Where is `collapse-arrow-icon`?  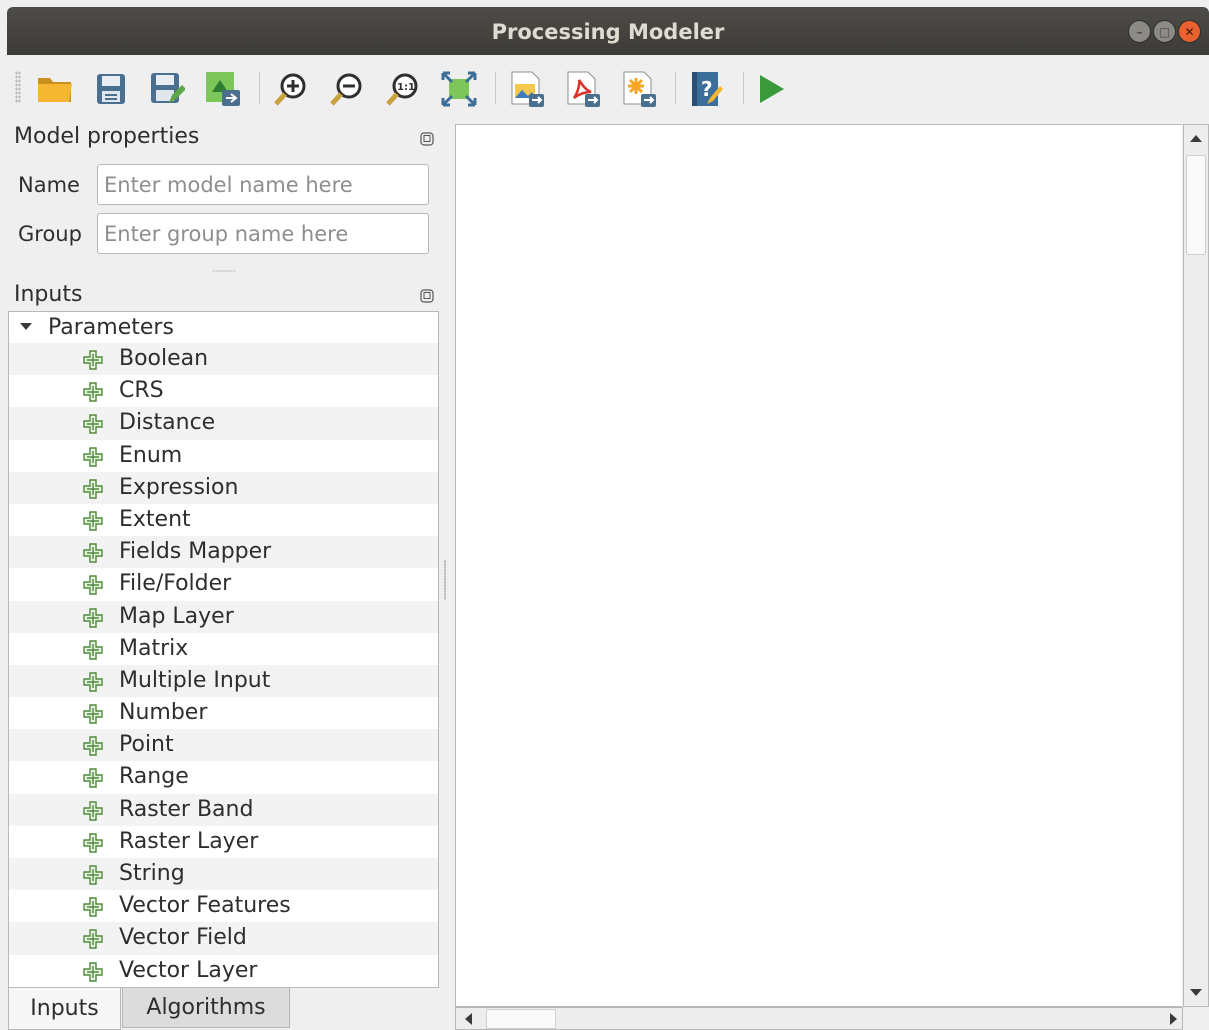
collapse-arrow-icon is located at coordinates (26, 326).